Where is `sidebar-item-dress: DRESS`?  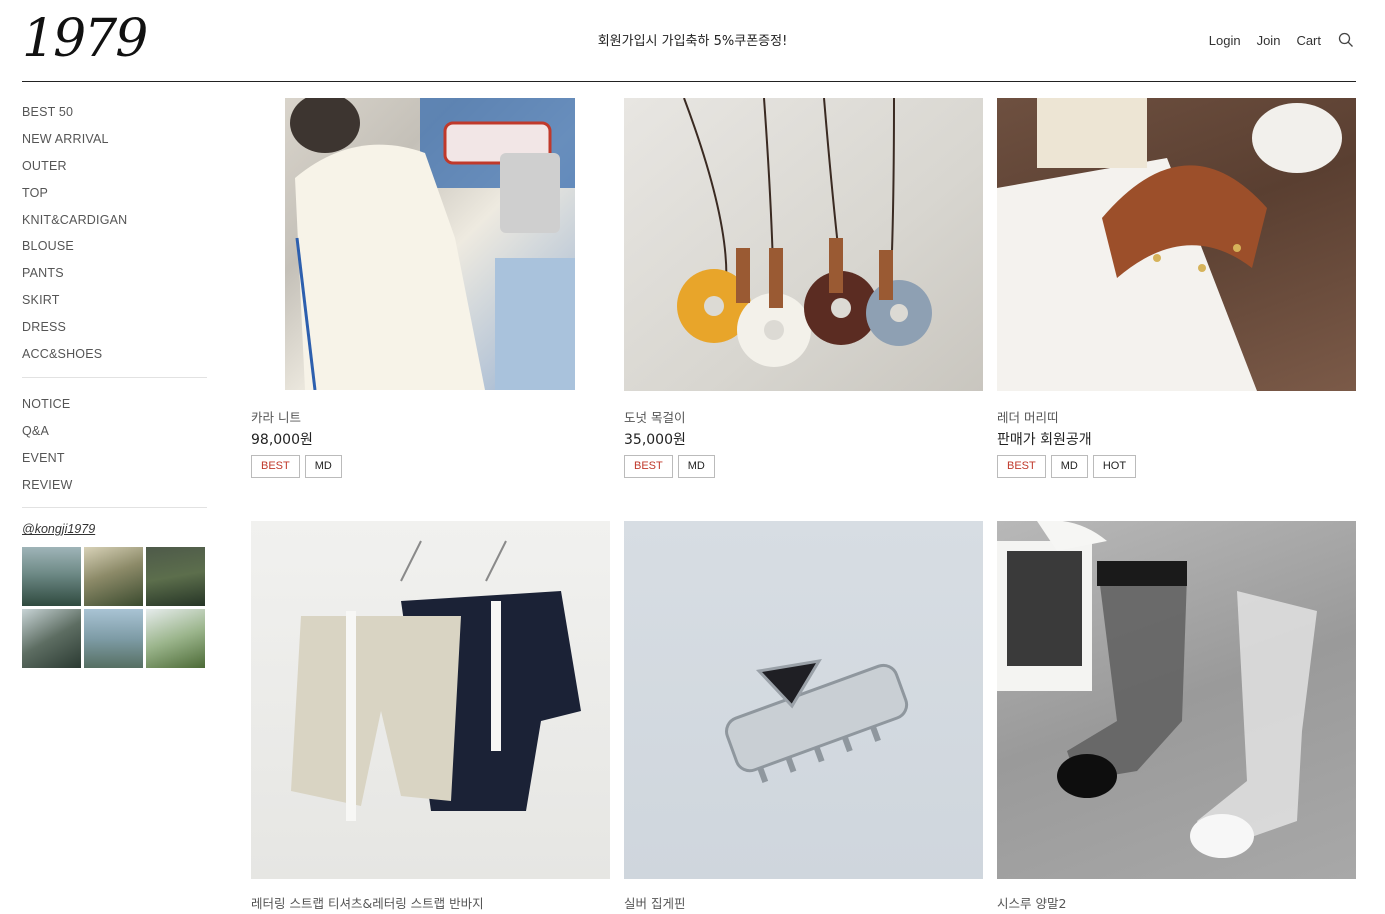
sidebar-item-dress: DRESS is located at coordinates (114, 326).